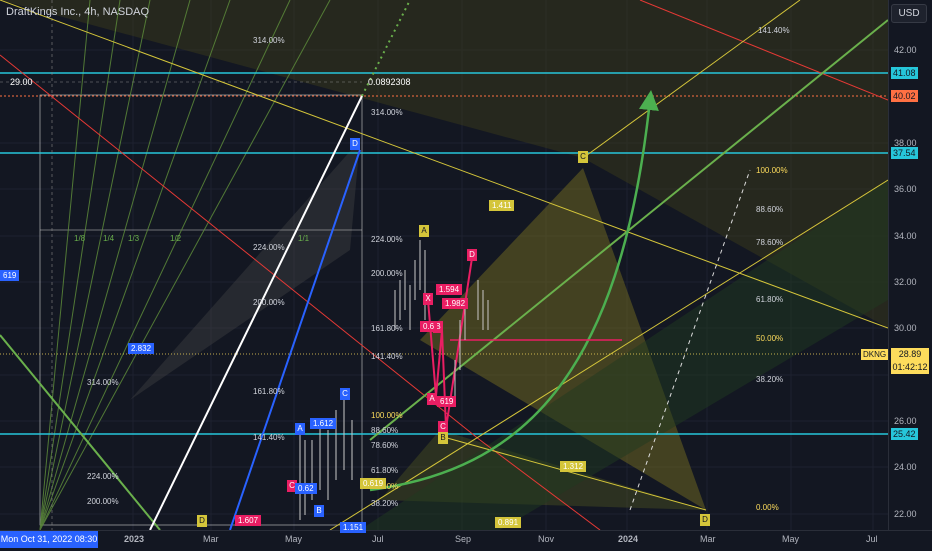  Describe the element at coordinates (134, 539) in the screenshot. I see `x-tick: 2023` at that location.